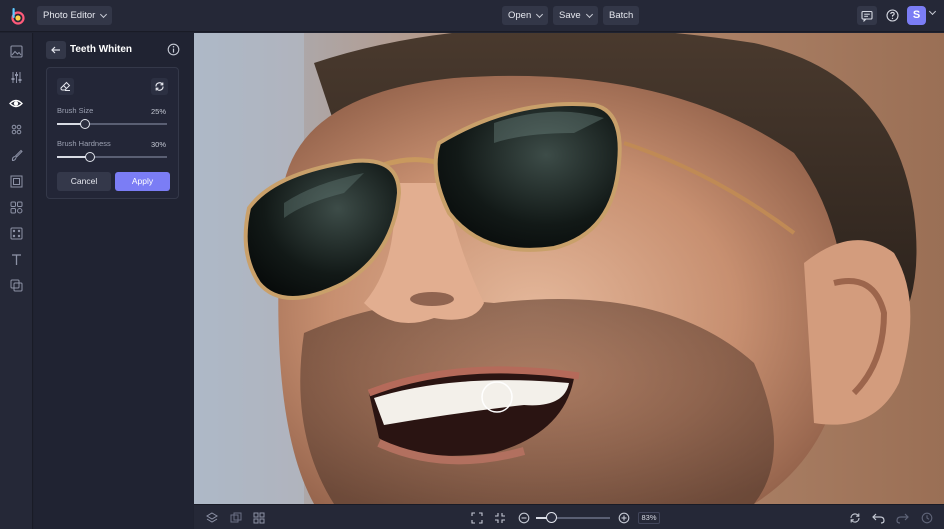 The width and height of the screenshot is (944, 529). What do you see at coordinates (258, 517) in the screenshot?
I see `grid-icon` at bounding box center [258, 517].